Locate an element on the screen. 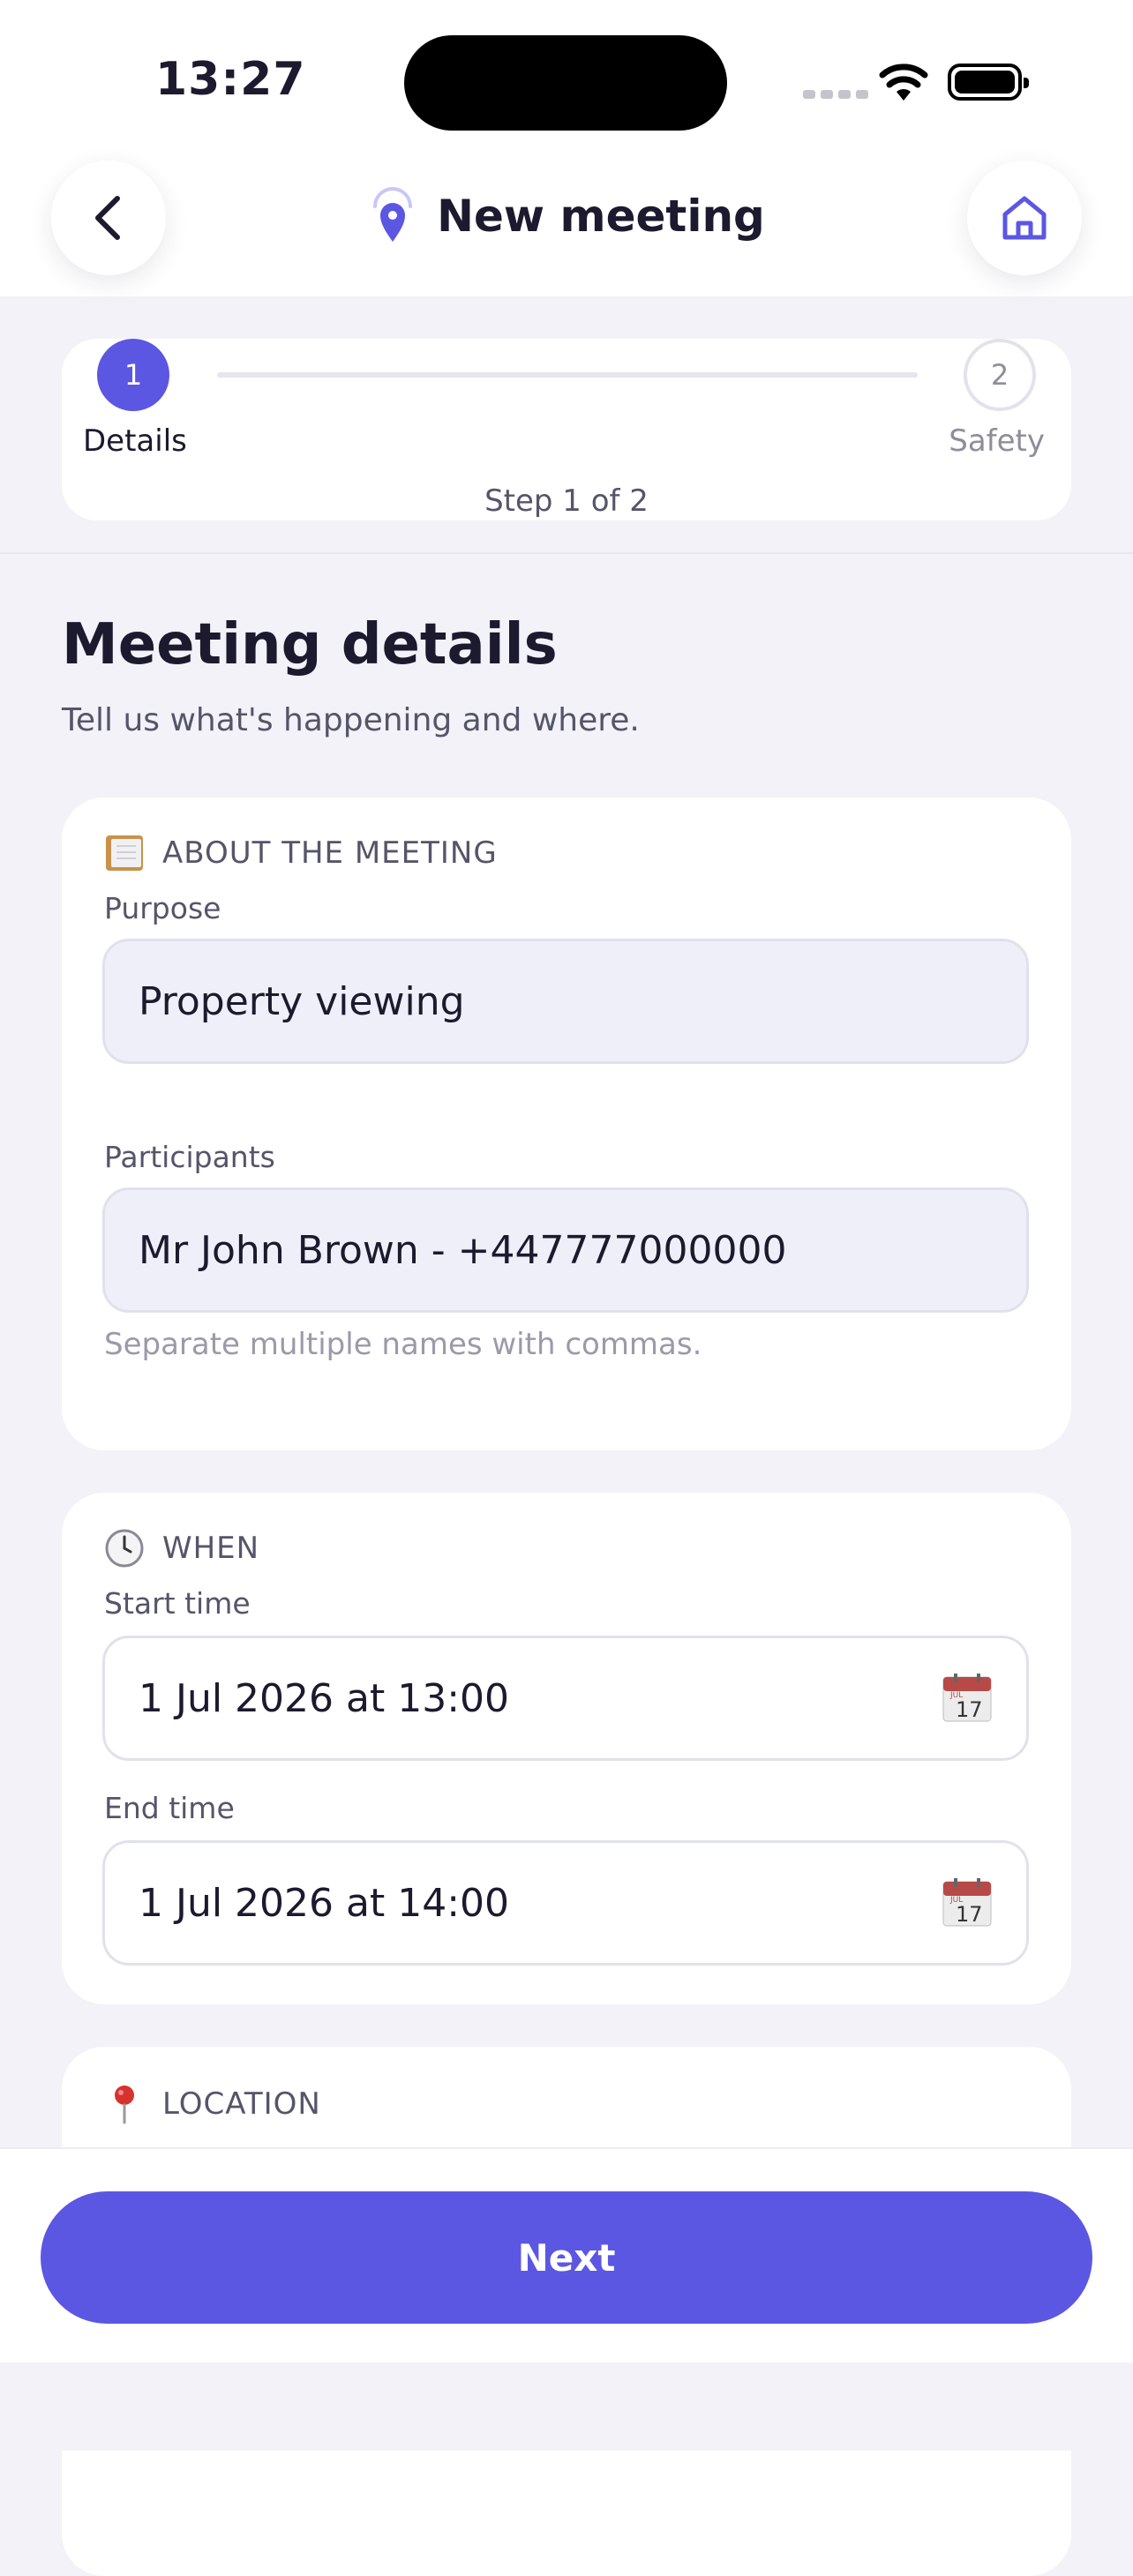 This screenshot has width=1133, height=2576. status-time: 13:27 is located at coordinates (230, 80).